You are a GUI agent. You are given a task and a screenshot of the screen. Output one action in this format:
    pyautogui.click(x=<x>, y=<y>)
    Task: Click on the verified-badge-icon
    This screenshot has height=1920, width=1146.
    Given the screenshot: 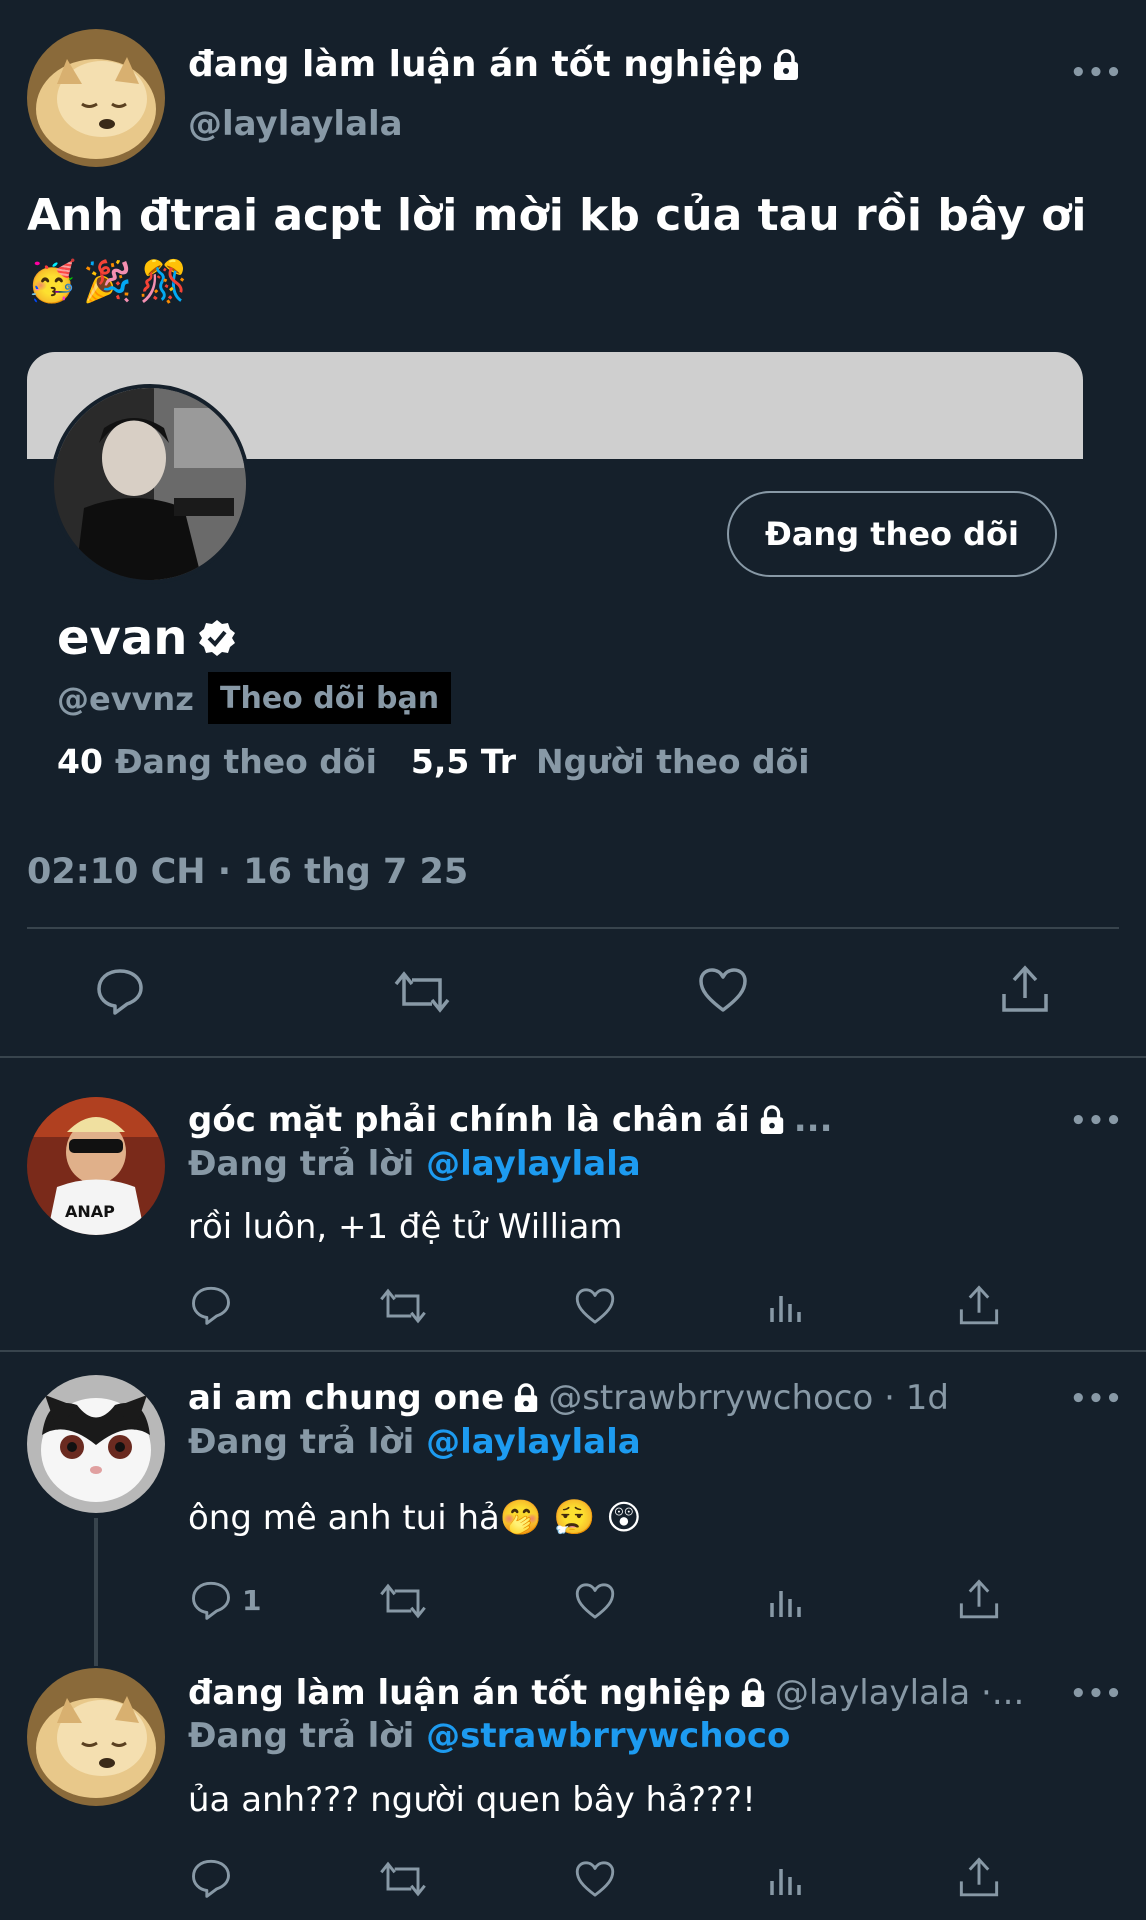 What is the action you would take?
    pyautogui.click(x=217, y=638)
    